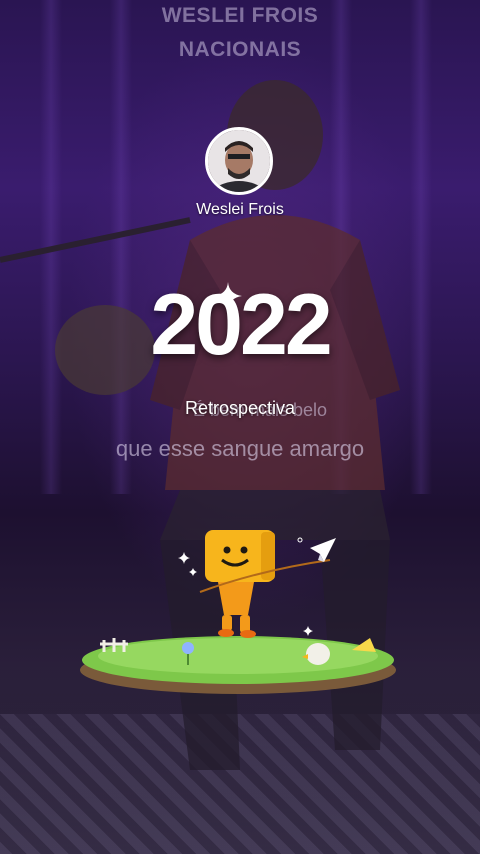  I want to click on username: Weslei Frois, so click(240, 210).